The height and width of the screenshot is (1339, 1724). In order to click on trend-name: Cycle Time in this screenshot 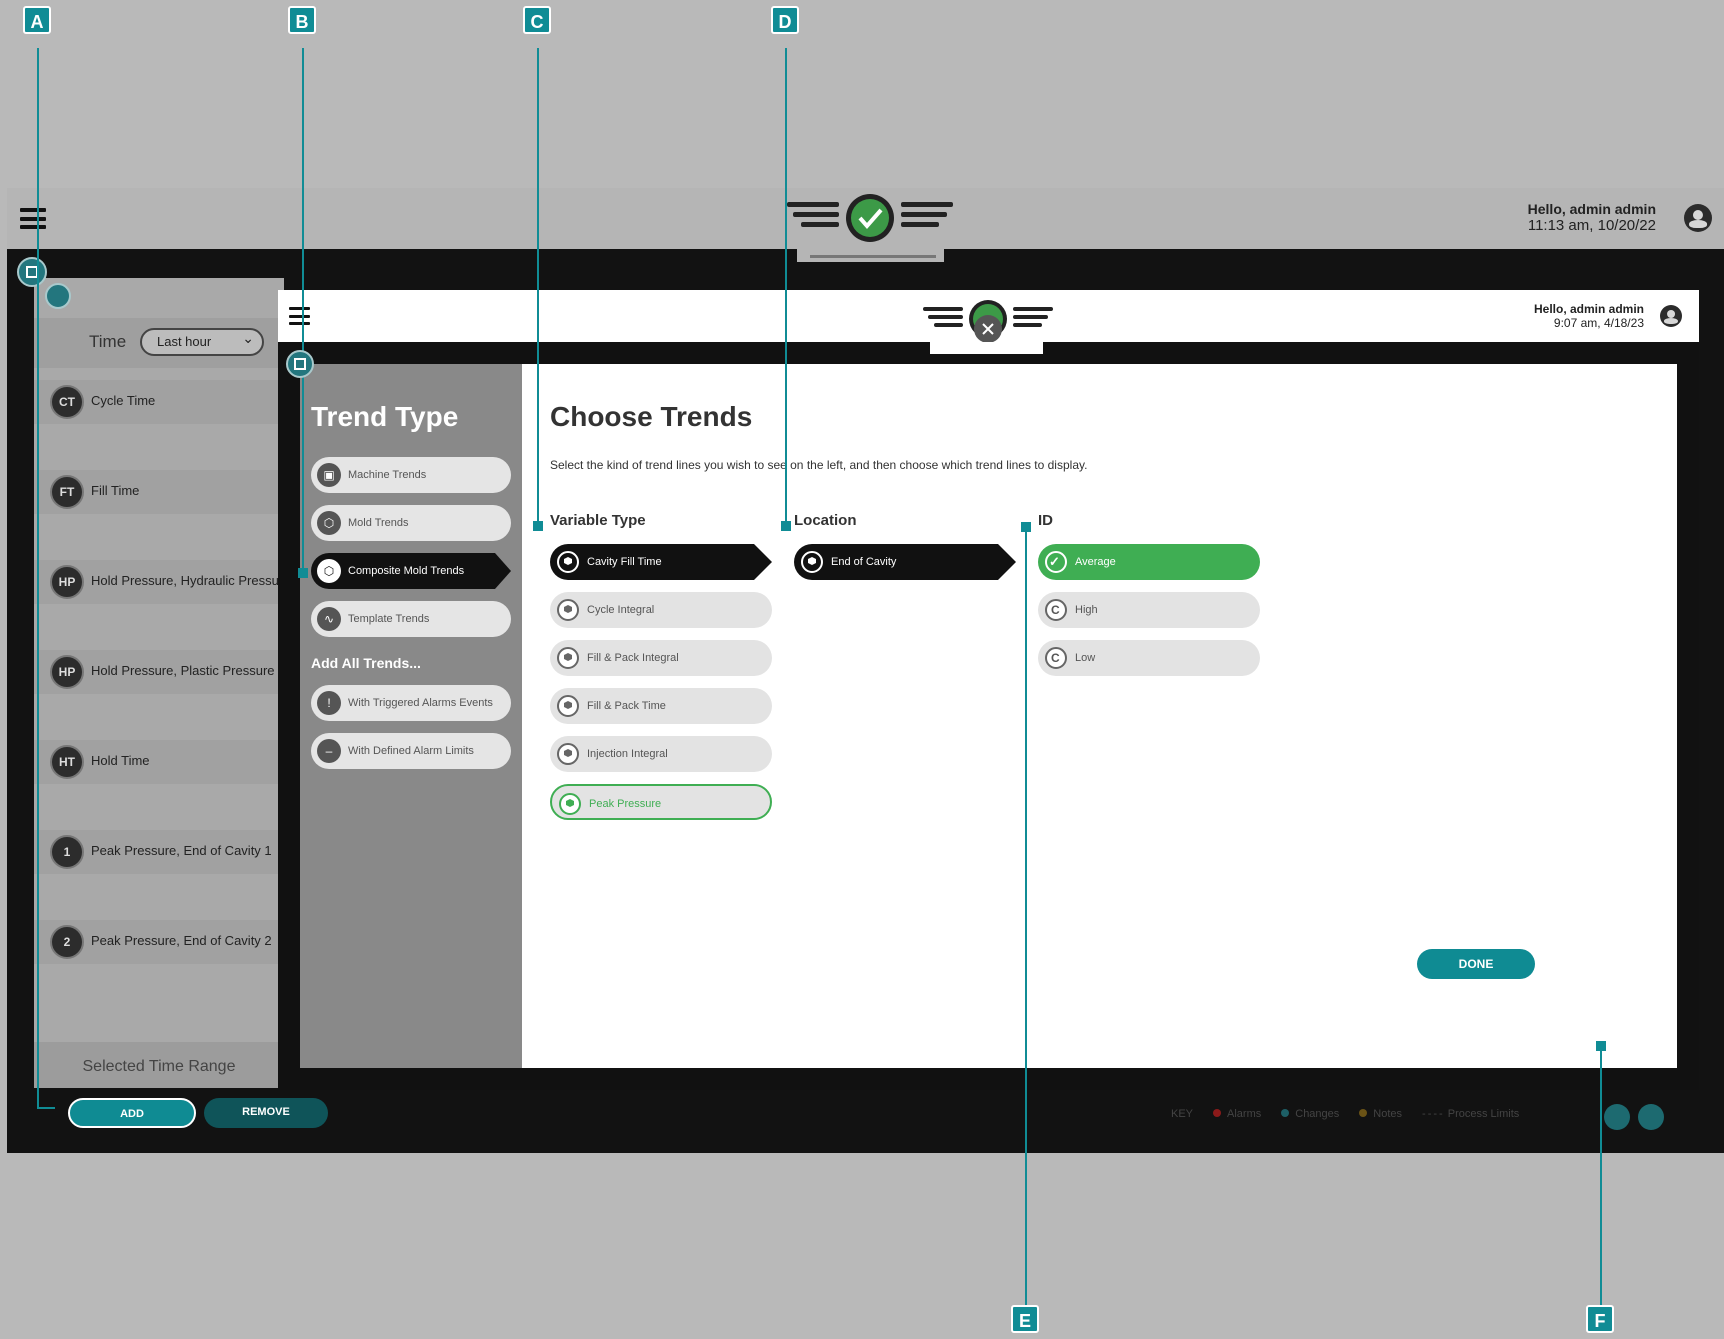, I will do `click(123, 400)`.